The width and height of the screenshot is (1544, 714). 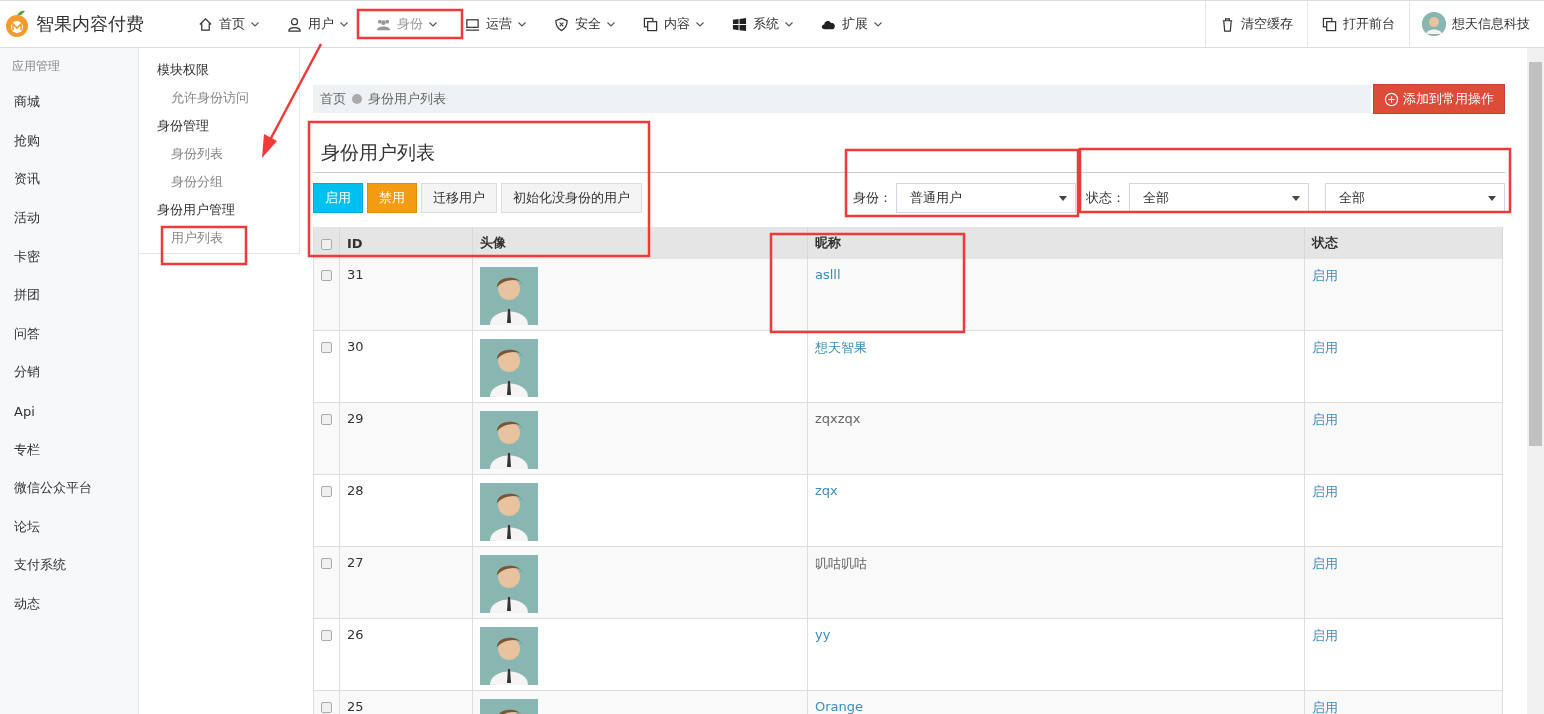 I want to click on id-cell: 25, so click(x=355, y=706).